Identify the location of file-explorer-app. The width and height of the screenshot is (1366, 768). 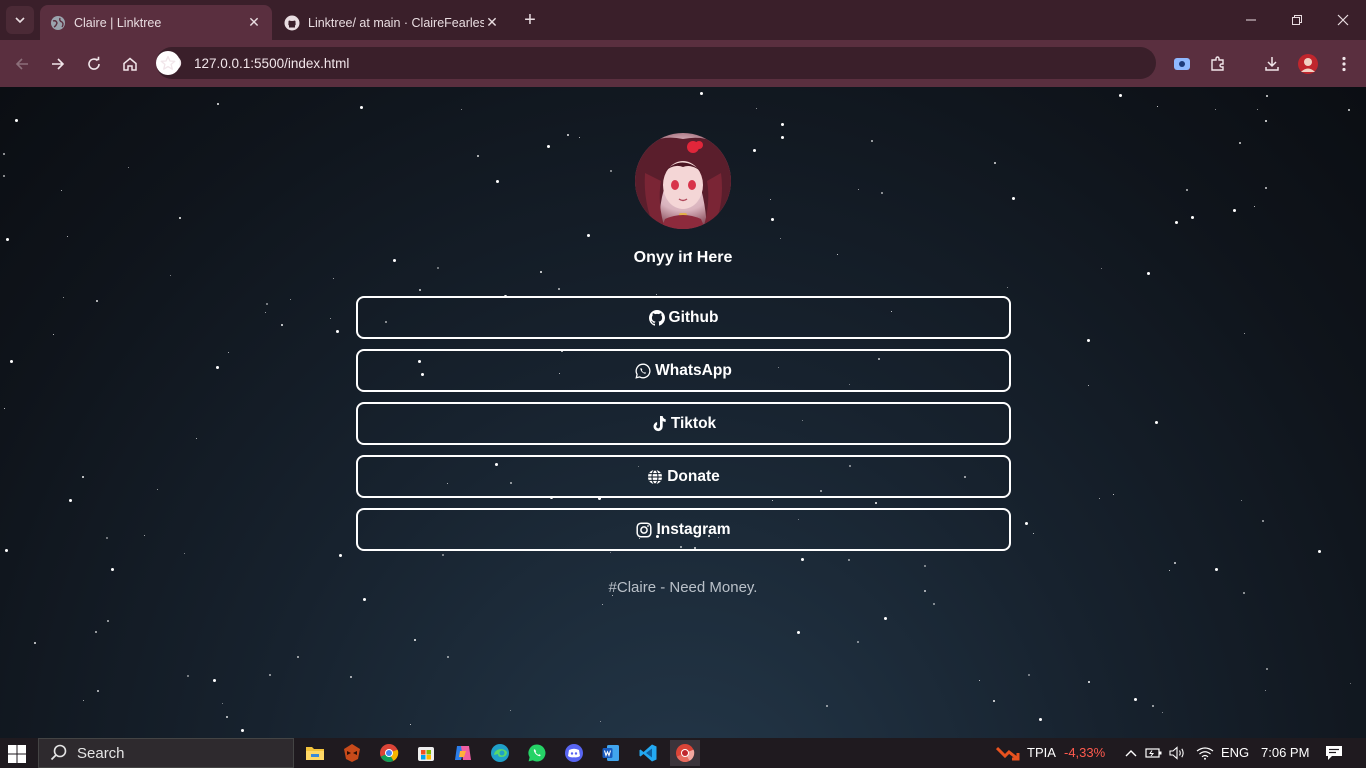
(315, 753).